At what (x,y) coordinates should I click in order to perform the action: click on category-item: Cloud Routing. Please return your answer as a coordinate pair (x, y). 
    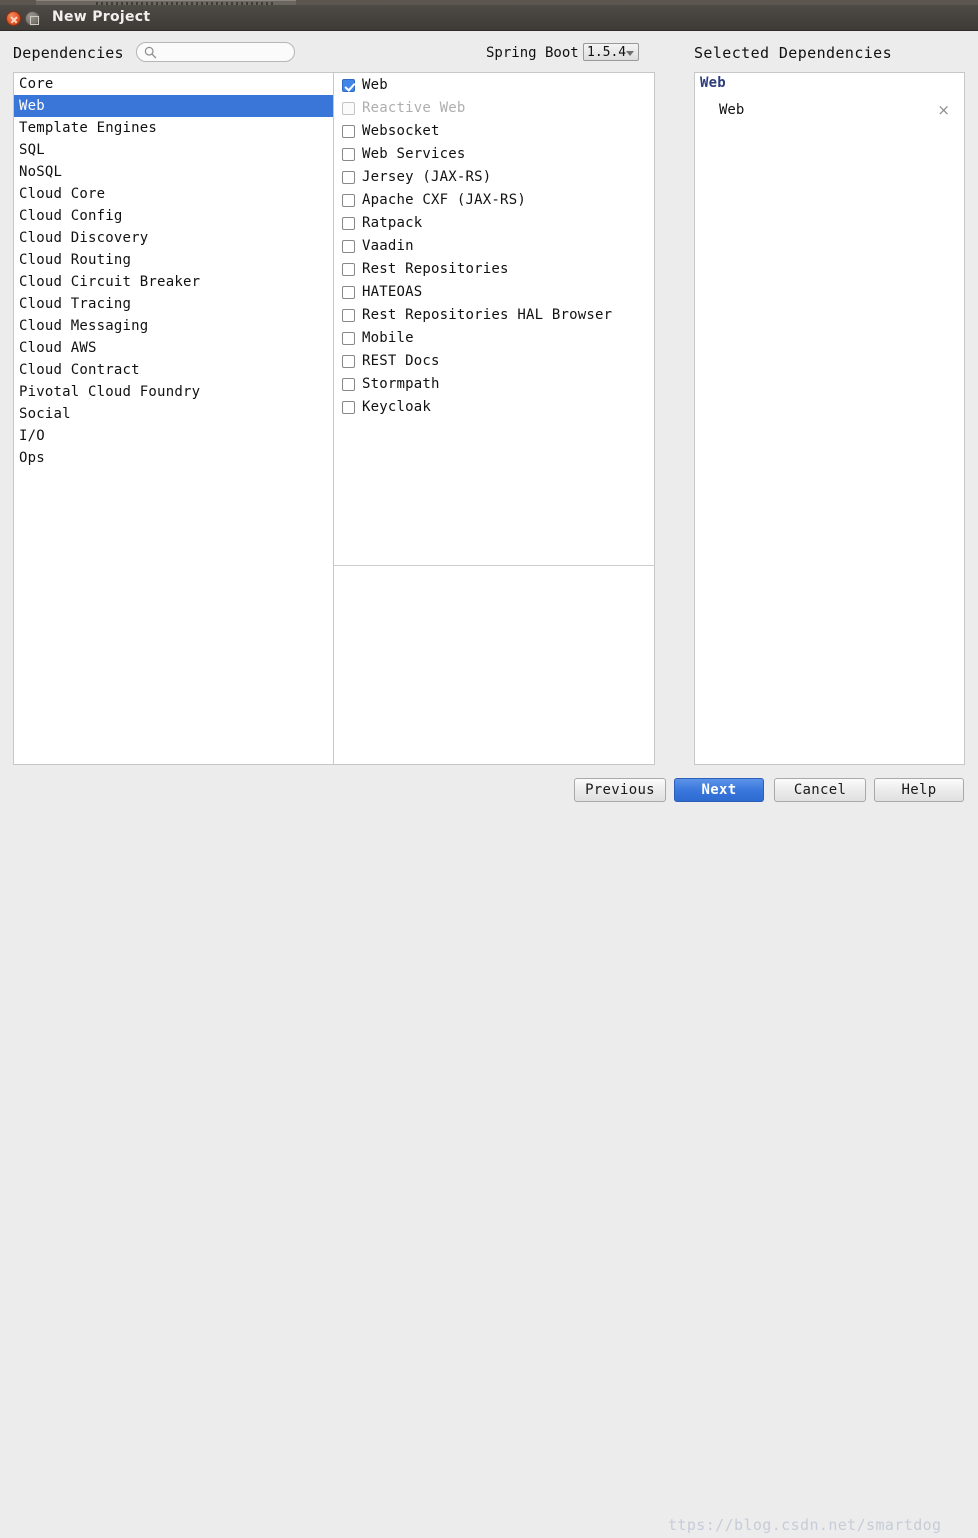
    Looking at the image, I should click on (173, 260).